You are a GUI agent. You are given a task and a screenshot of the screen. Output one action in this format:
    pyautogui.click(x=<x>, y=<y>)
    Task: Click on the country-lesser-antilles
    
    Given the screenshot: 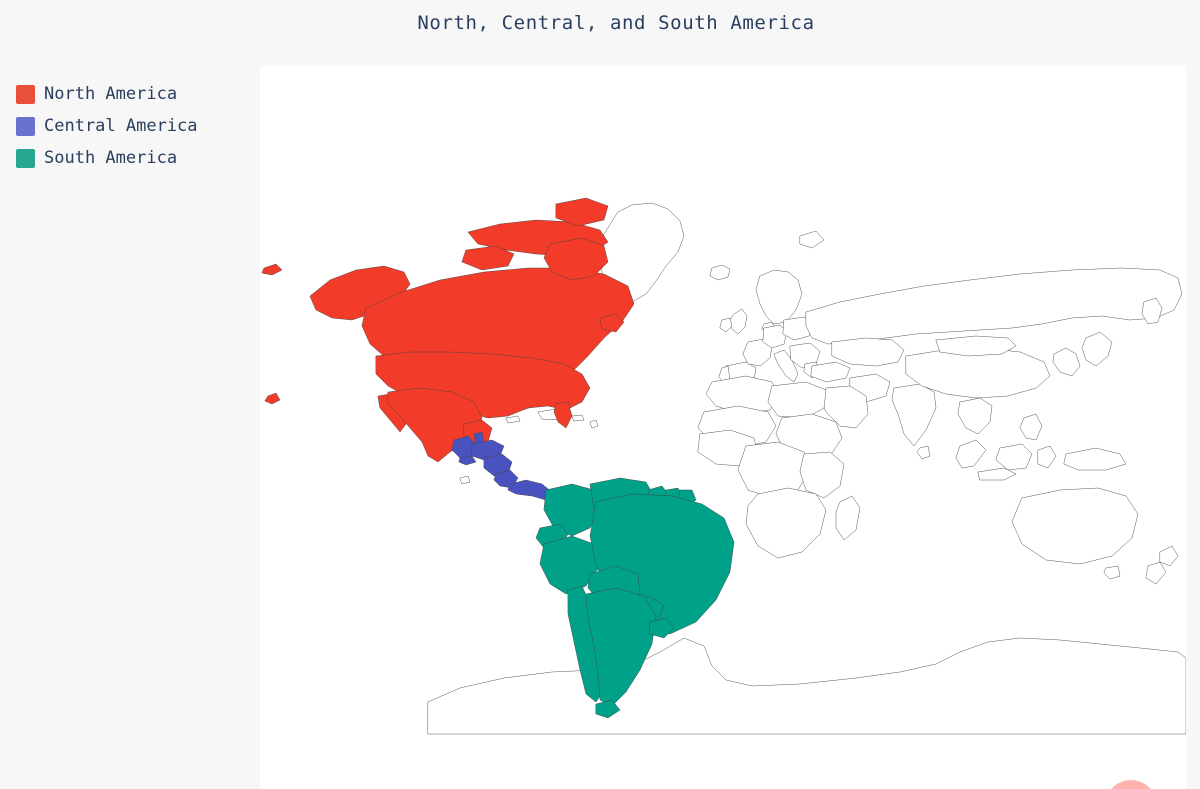 What is the action you would take?
    pyautogui.click(x=594, y=424)
    